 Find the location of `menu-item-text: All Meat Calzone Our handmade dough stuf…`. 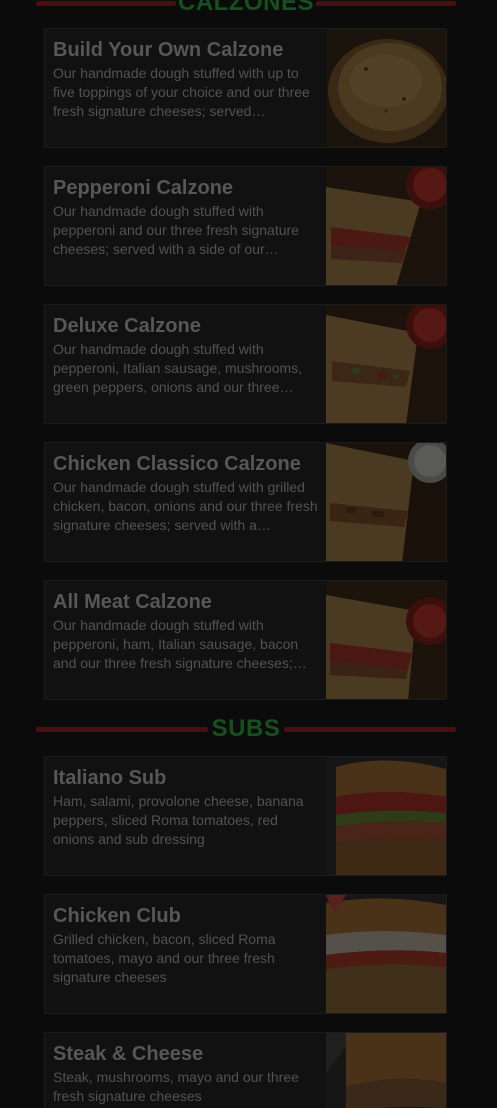

menu-item-text: All Meat Calzone Our handmade dough stuf… is located at coordinates (187, 631).